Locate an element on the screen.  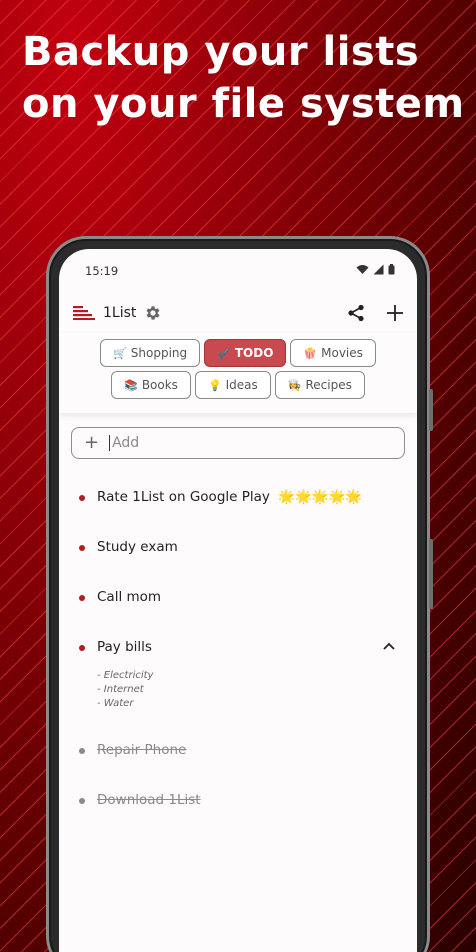
list-item: Call mom is located at coordinates (238, 598).